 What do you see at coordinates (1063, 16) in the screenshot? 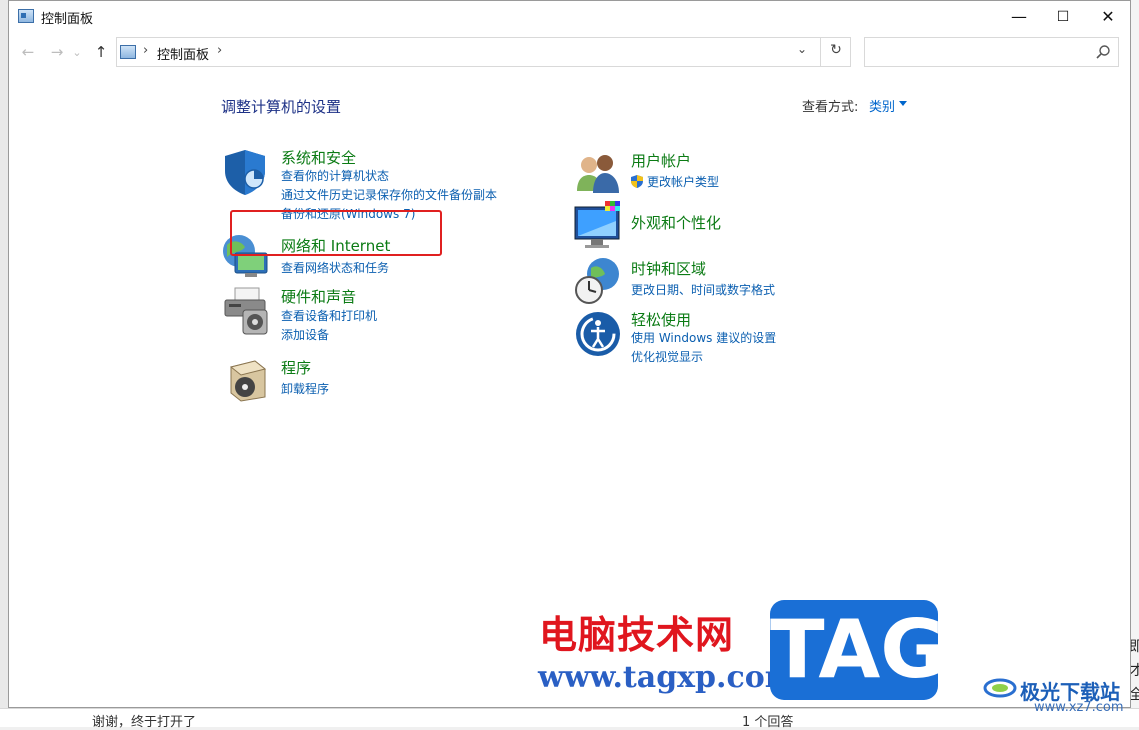
I see `maximize-button: ☐` at bounding box center [1063, 16].